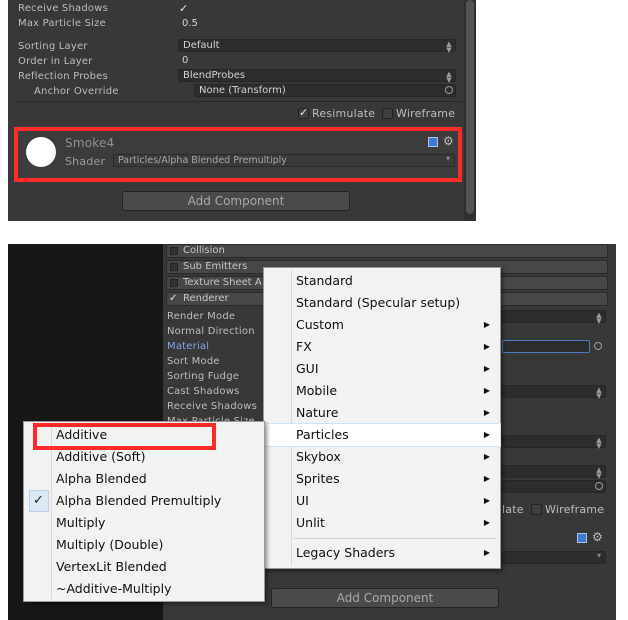 The image size is (628, 620). Describe the element at coordinates (206, 298) in the screenshot. I see `module-label: Renderer` at that location.